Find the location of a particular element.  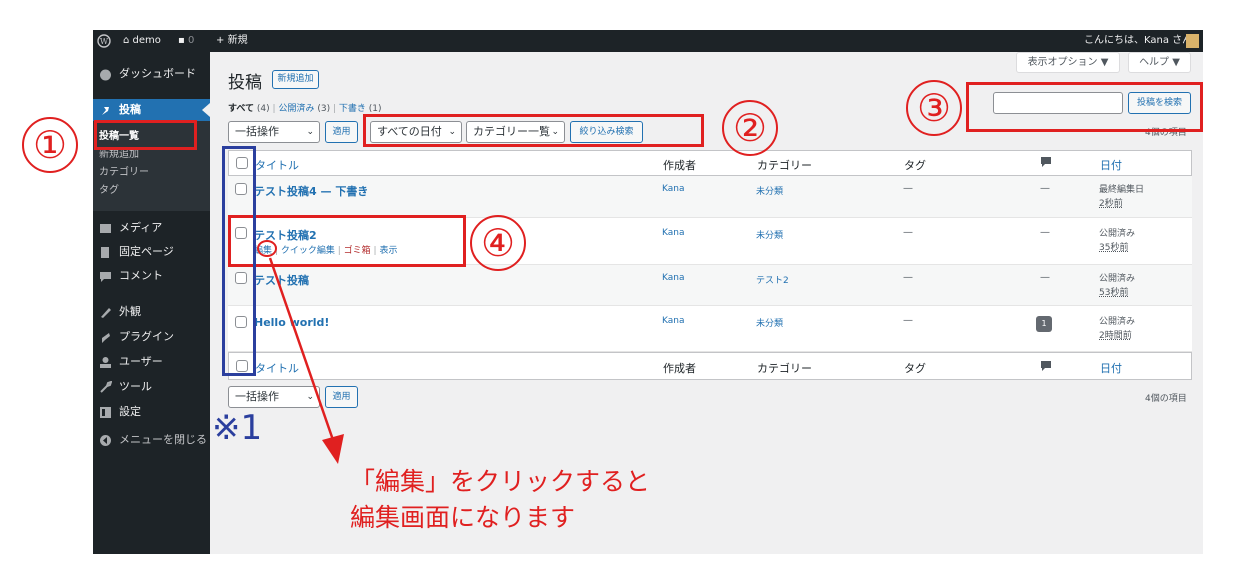

annotation-caption-line1: 「編集」をクリックすると is located at coordinates (500, 481).